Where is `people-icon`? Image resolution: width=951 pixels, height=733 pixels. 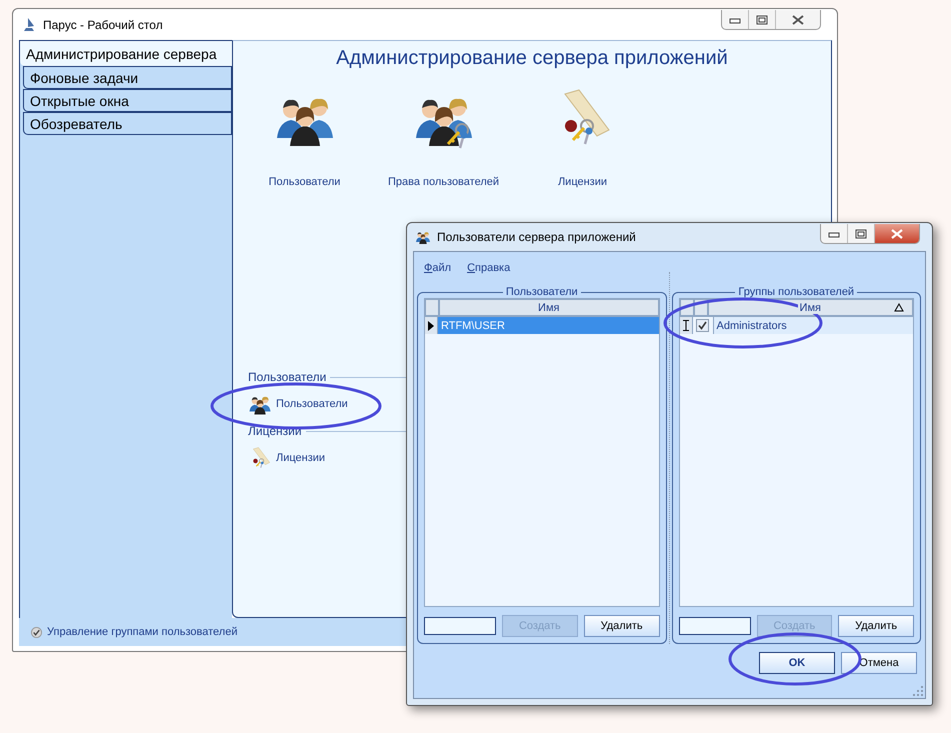
people-icon is located at coordinates (423, 237).